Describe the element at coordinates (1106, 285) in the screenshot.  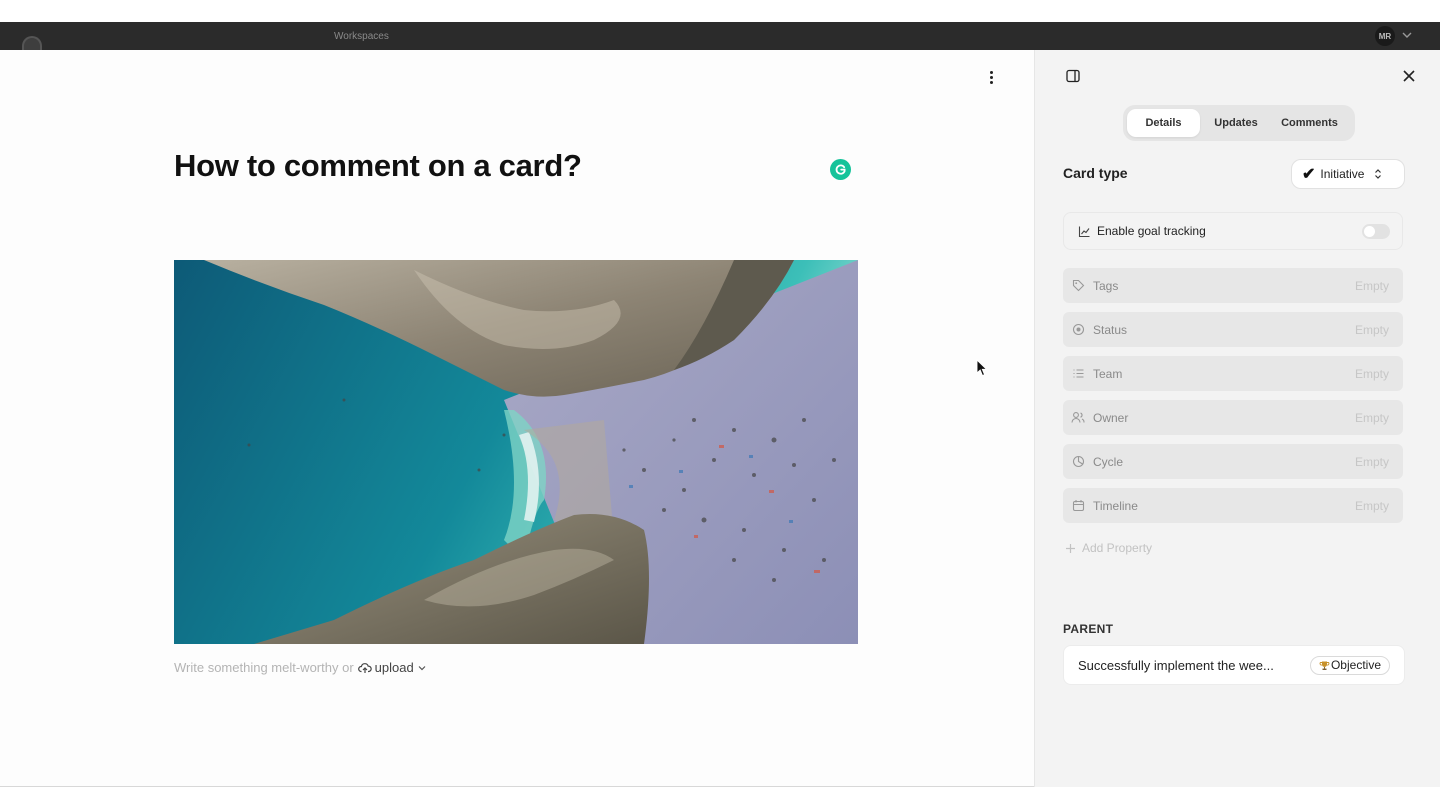
I see `property-label: Tags` at that location.